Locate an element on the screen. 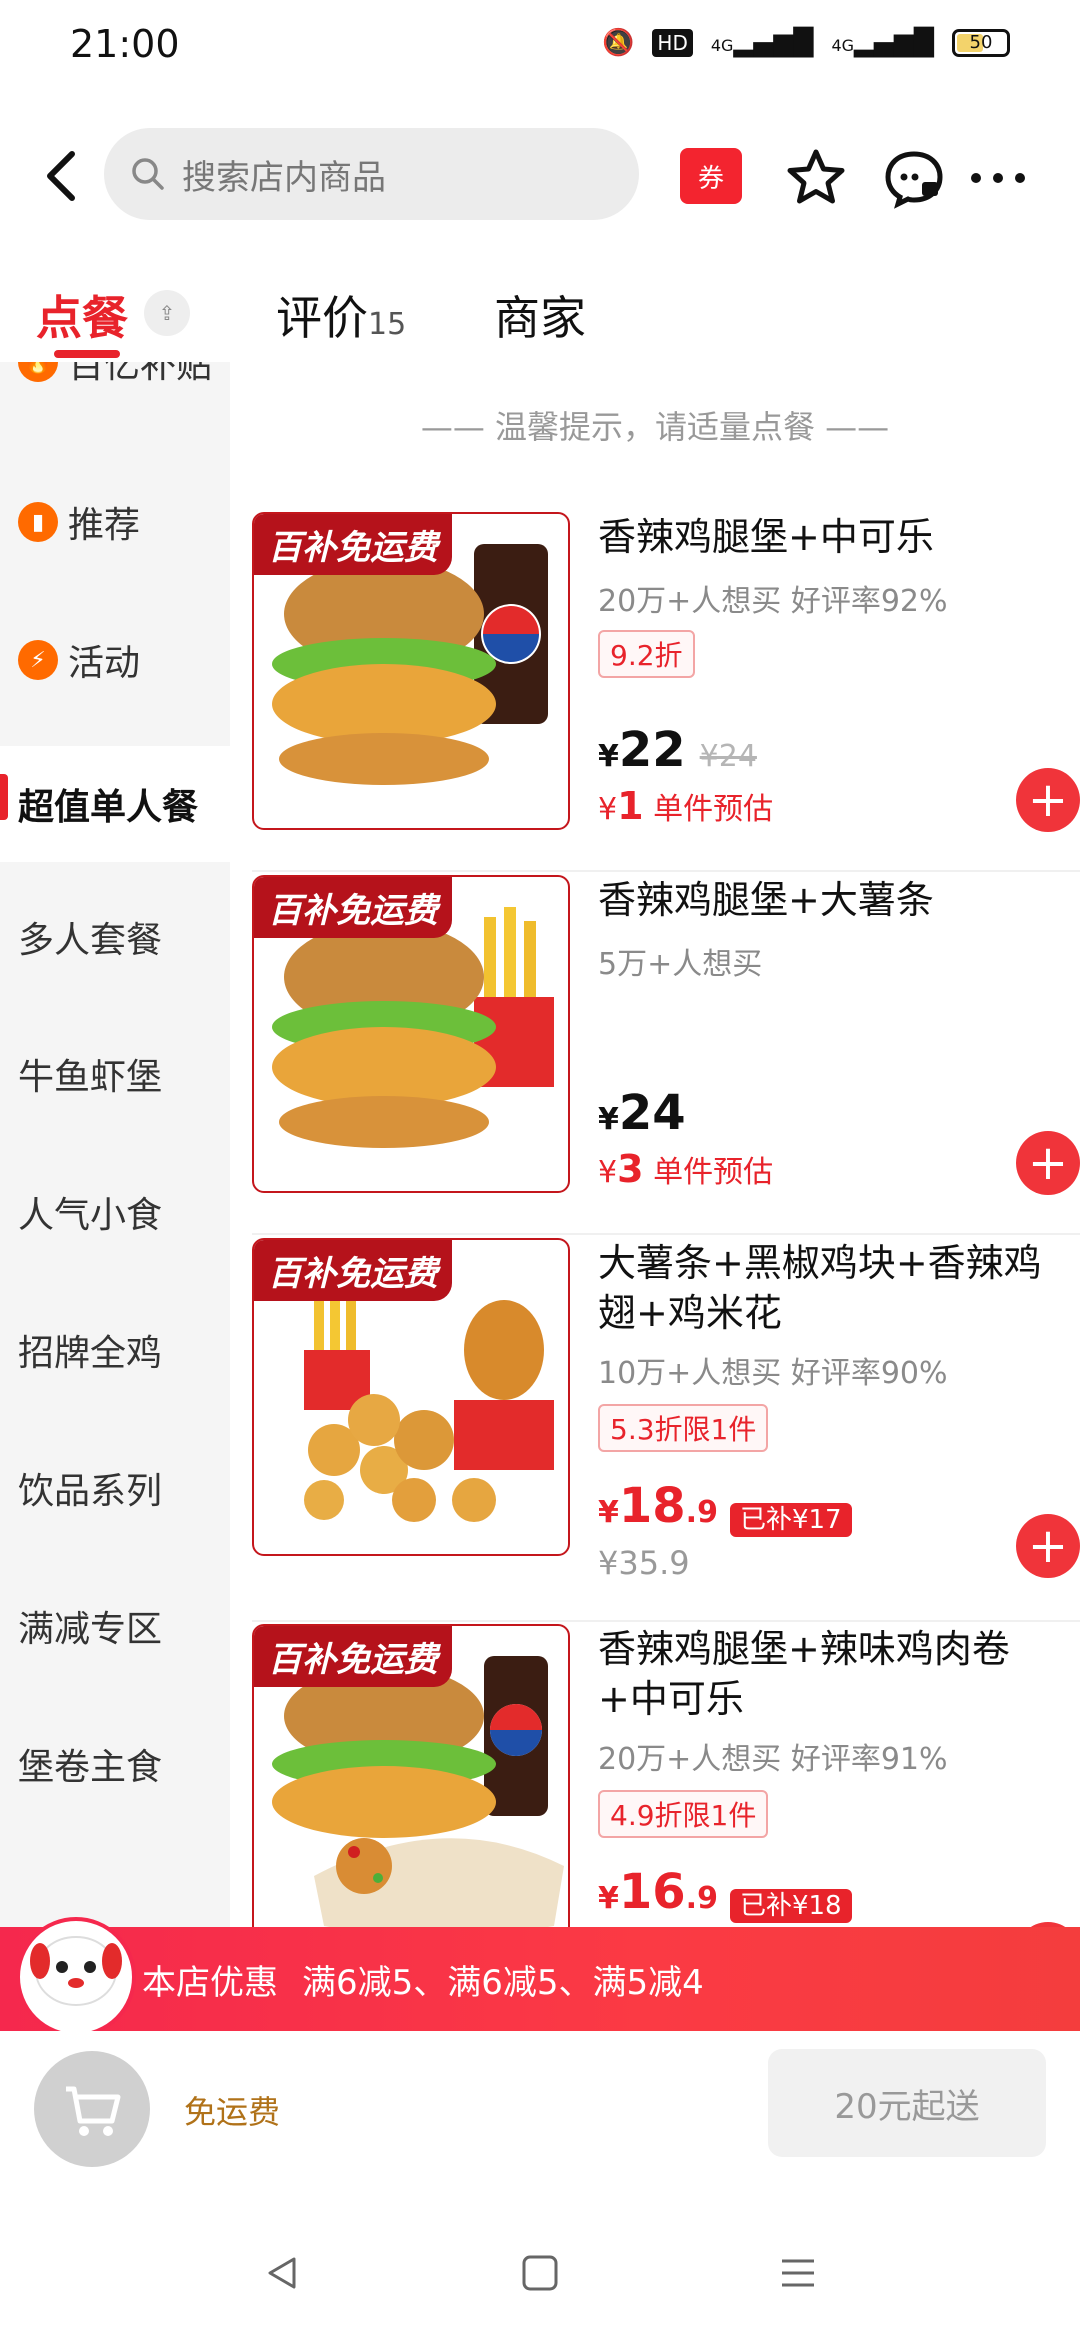 The width and height of the screenshot is (1080, 2340). product-title: 香辣鸡腿堡+中可乐 is located at coordinates (766, 537).